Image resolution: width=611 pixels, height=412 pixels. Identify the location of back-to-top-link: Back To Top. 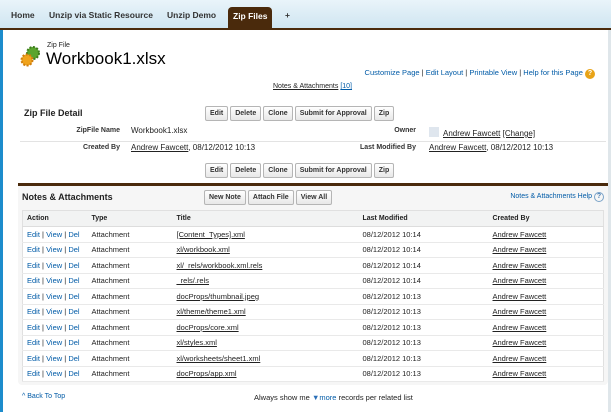
(46, 396).